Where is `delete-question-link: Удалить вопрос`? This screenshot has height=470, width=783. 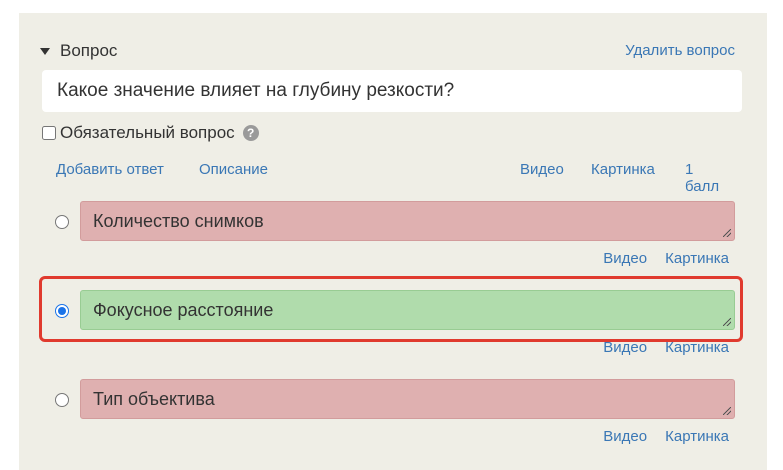 delete-question-link: Удалить вопрос is located at coordinates (680, 50).